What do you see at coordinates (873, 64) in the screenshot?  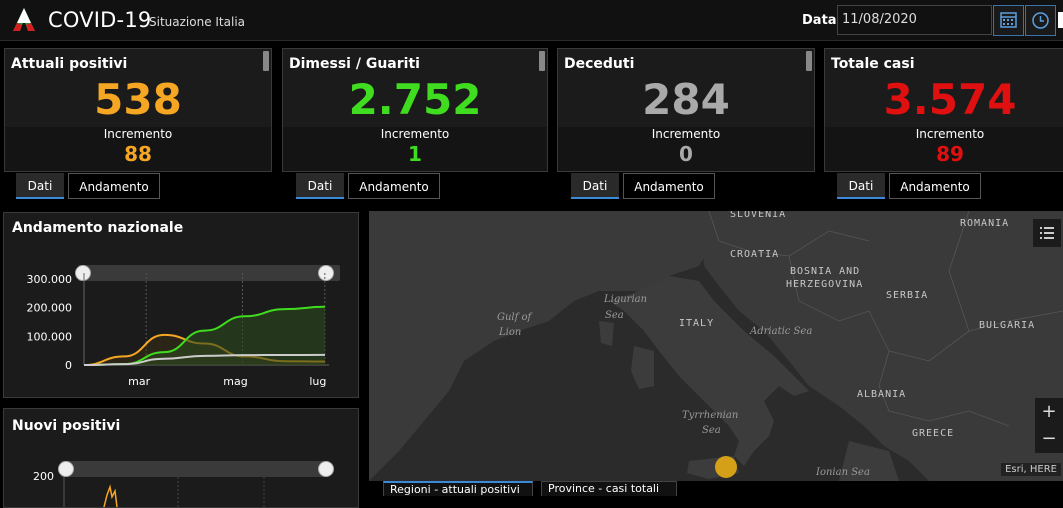 I see `card-title: Totale casi` at bounding box center [873, 64].